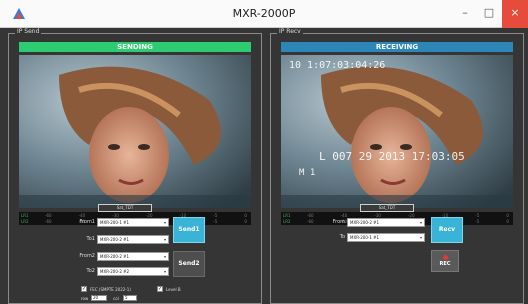 The width and height of the screenshot is (528, 304). What do you see at coordinates (130, 298) in the screenshot?
I see `col-input: 5` at bounding box center [130, 298].